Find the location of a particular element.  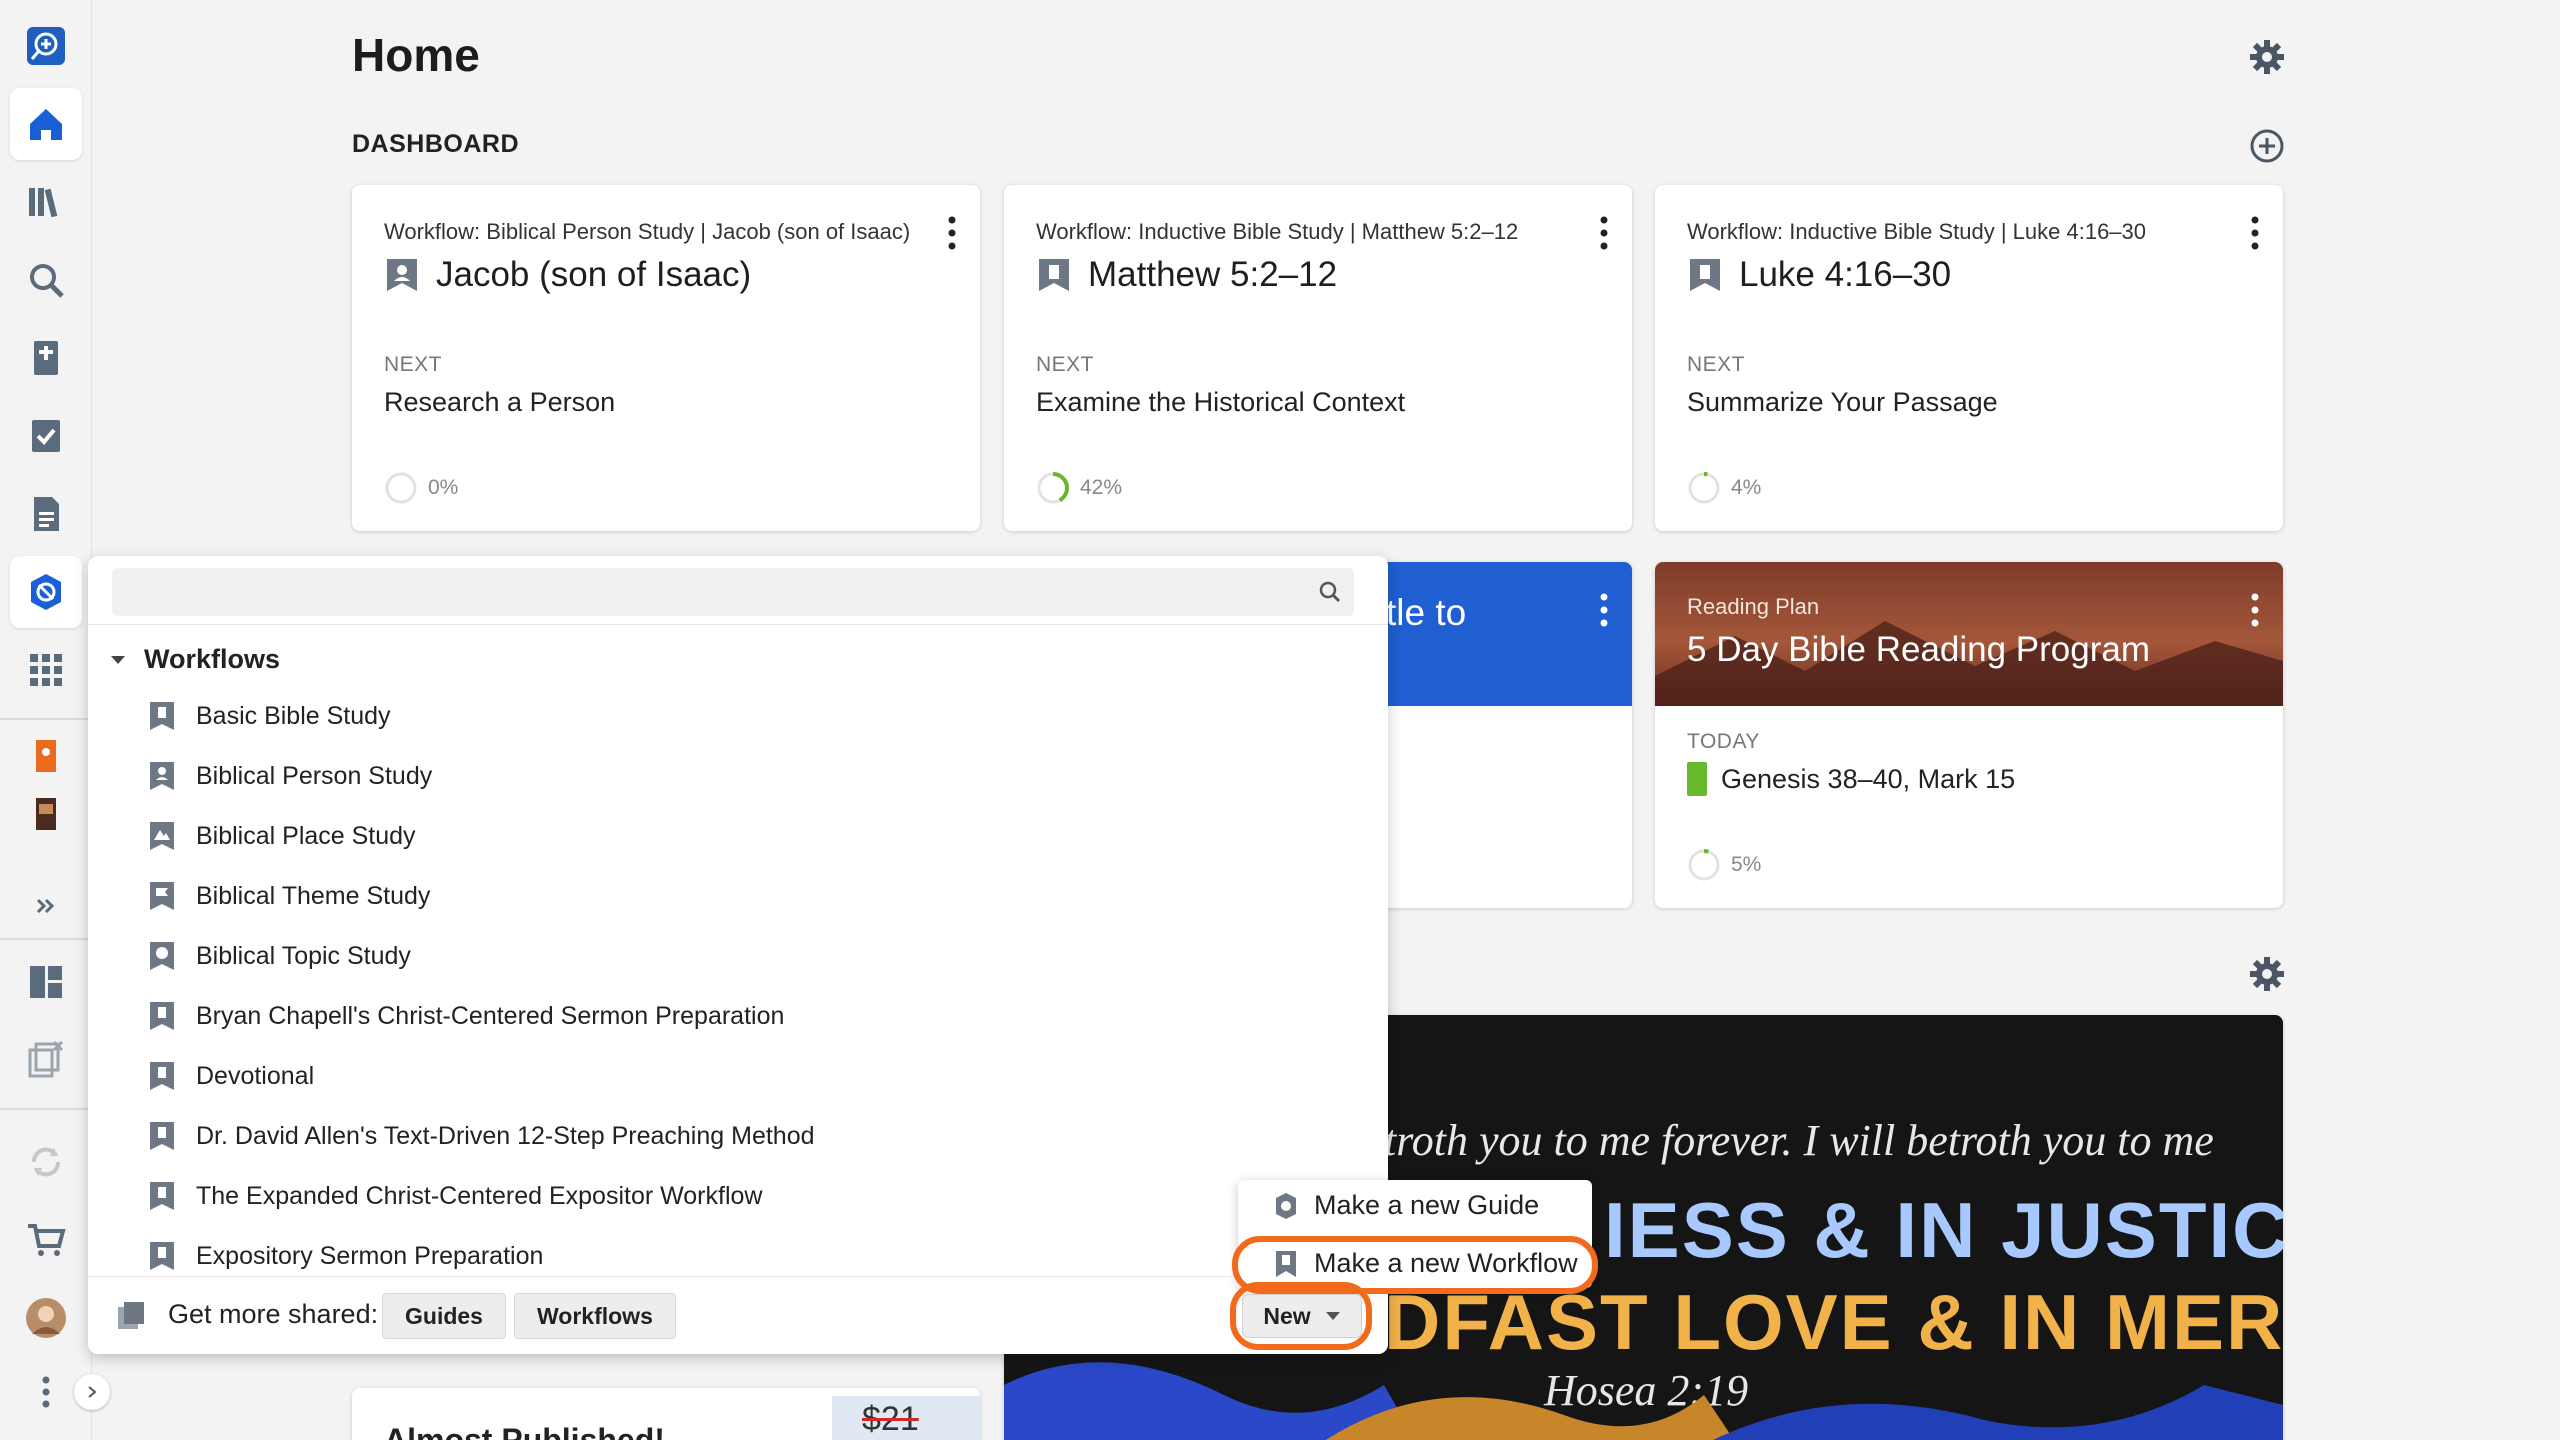

workflow-list-item: Biblical Theme Study is located at coordinates (289, 896).